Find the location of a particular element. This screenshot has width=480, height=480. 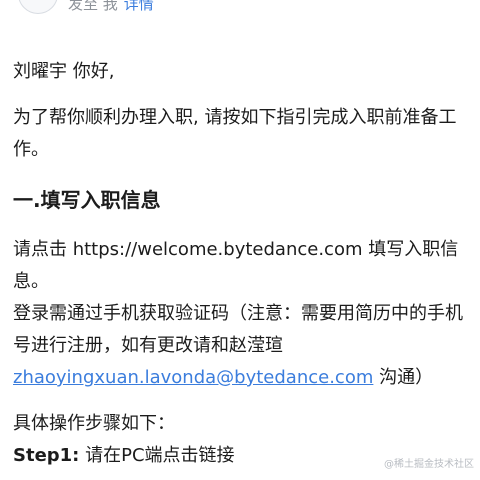

contact-suffix: 沟通） is located at coordinates (403, 377).